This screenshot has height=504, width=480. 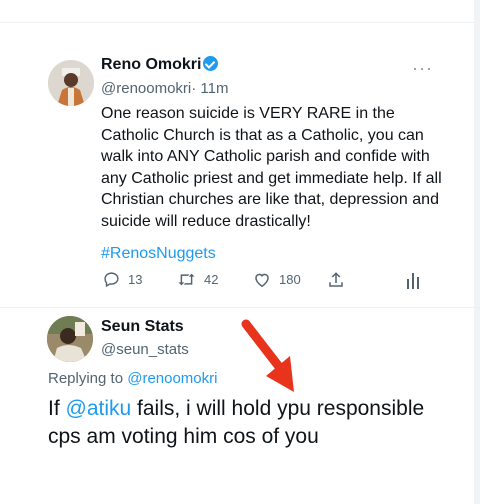 What do you see at coordinates (151, 65) in the screenshot?
I see `author-name: Reno Omokri` at bounding box center [151, 65].